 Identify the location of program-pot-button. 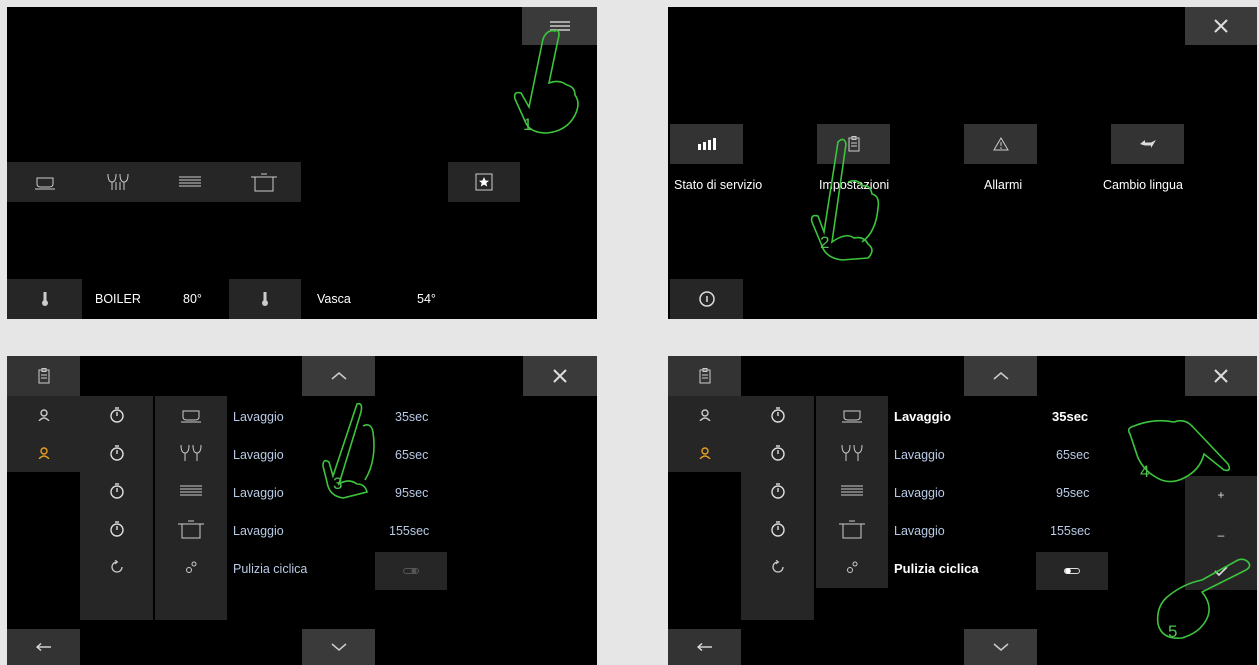
(263, 182).